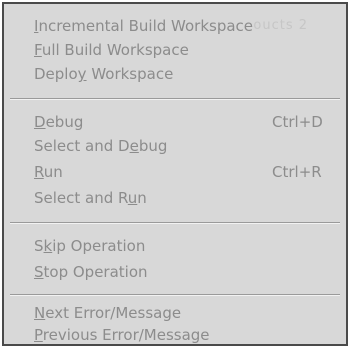 This screenshot has height=350, width=354. I want to click on mnemonic: S, so click(39, 272).